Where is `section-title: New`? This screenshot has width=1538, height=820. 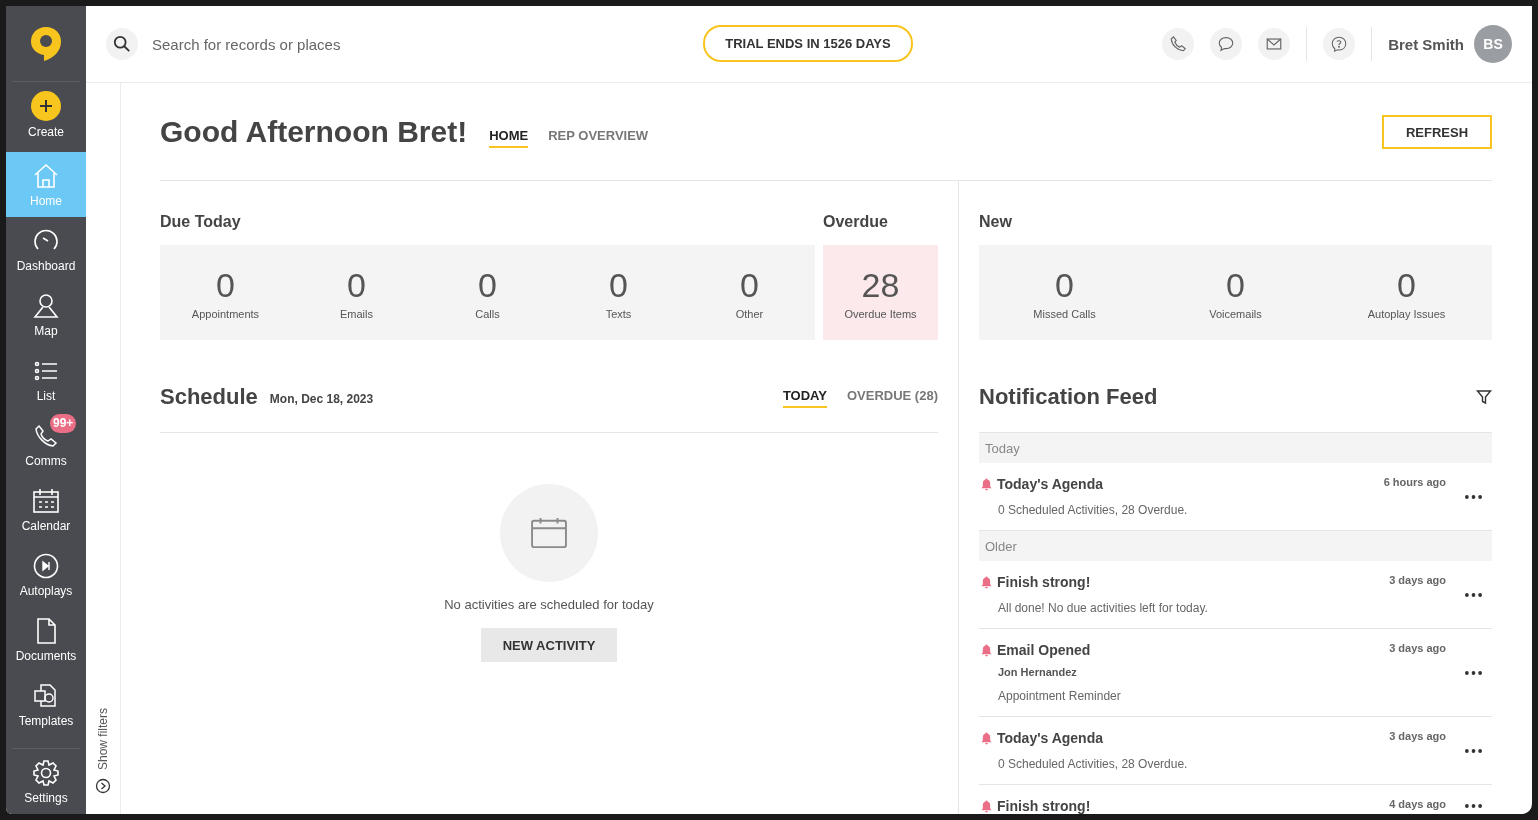 section-title: New is located at coordinates (996, 222).